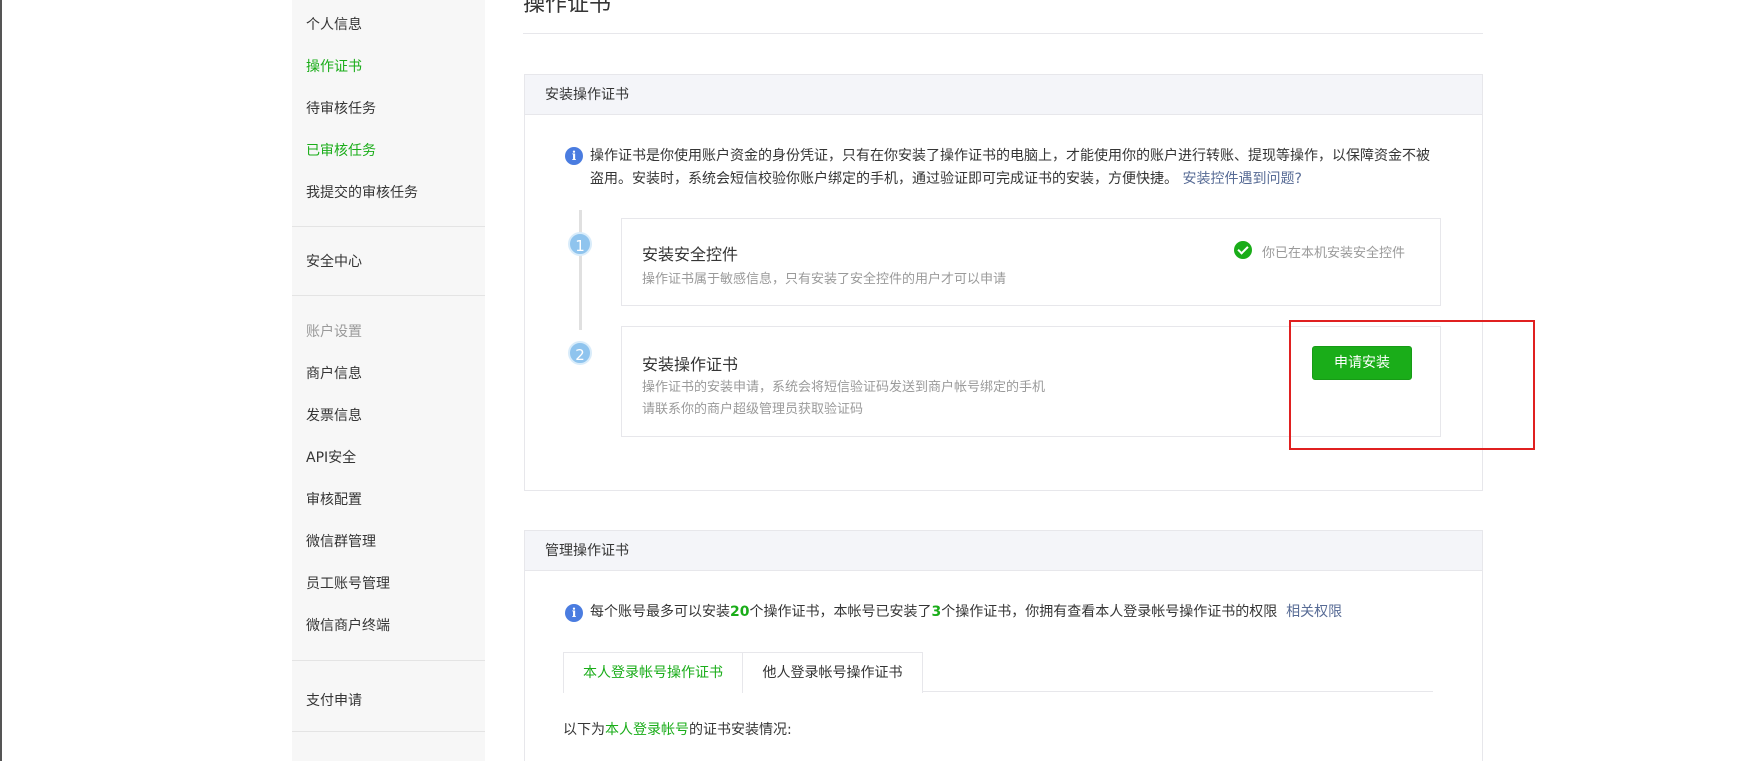 The image size is (1755, 761). Describe the element at coordinates (1003, 551) in the screenshot. I see `manage-card-header: 管理操作证书` at that location.